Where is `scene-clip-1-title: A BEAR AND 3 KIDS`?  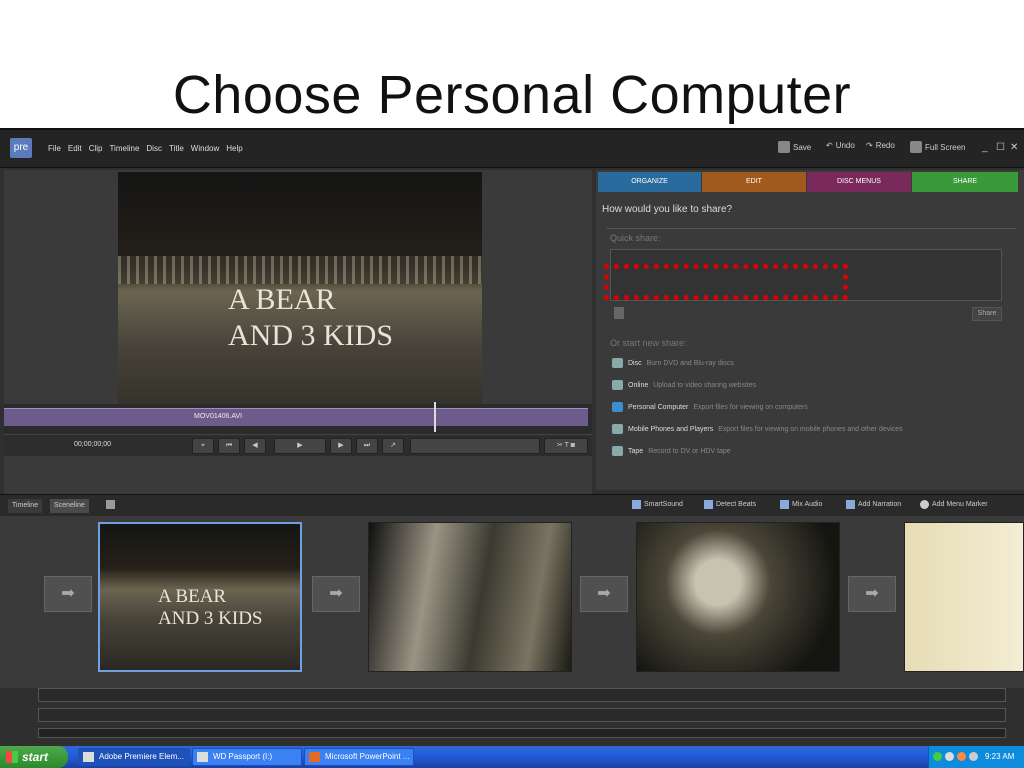 scene-clip-1-title: A BEAR AND 3 KIDS is located at coordinates (210, 607).